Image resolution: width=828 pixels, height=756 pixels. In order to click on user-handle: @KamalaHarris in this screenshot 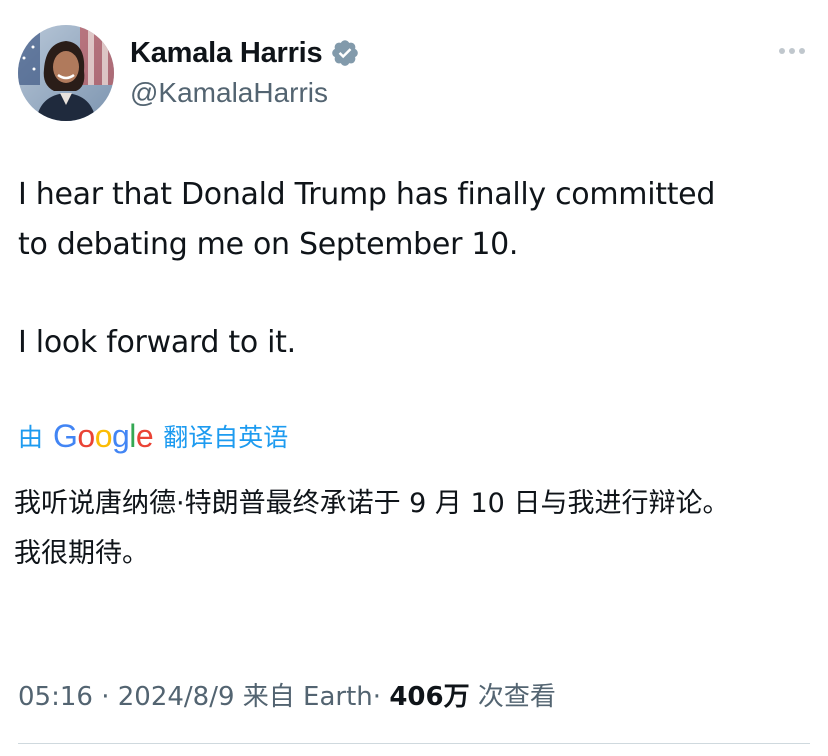, I will do `click(245, 93)`.